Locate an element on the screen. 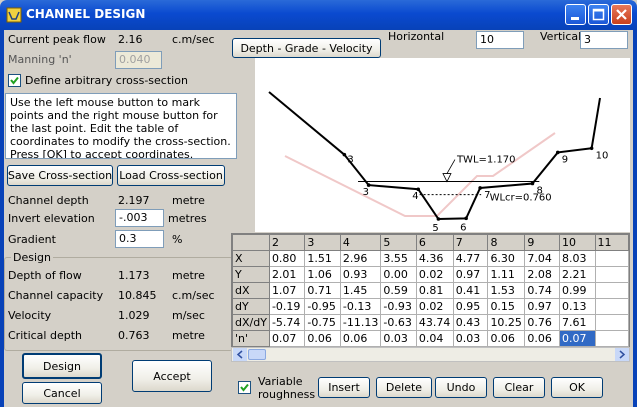  table-cell: 2.21 is located at coordinates (577, 274).